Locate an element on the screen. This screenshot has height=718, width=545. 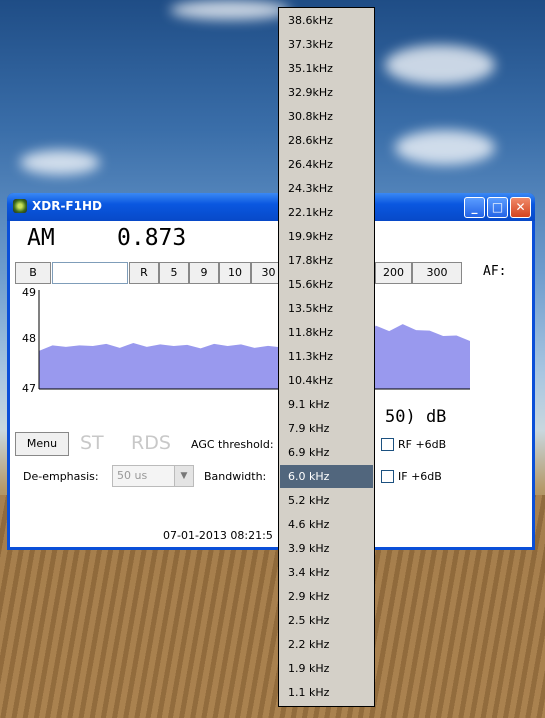
step-200-button: 200 is located at coordinates (393, 273).